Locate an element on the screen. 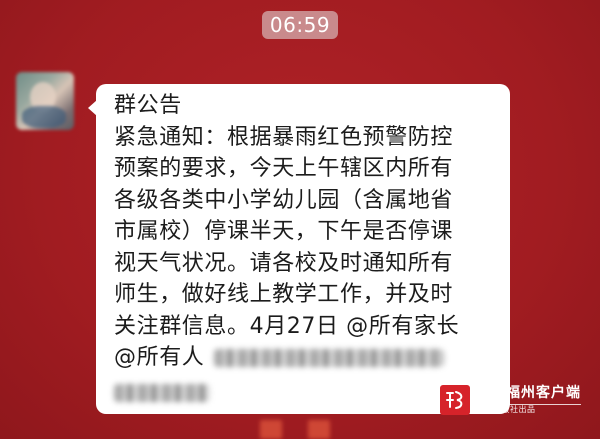 This screenshot has width=600, height=439. message-line: 预案的要求，今天上午辖区内所有 is located at coordinates (284, 168).